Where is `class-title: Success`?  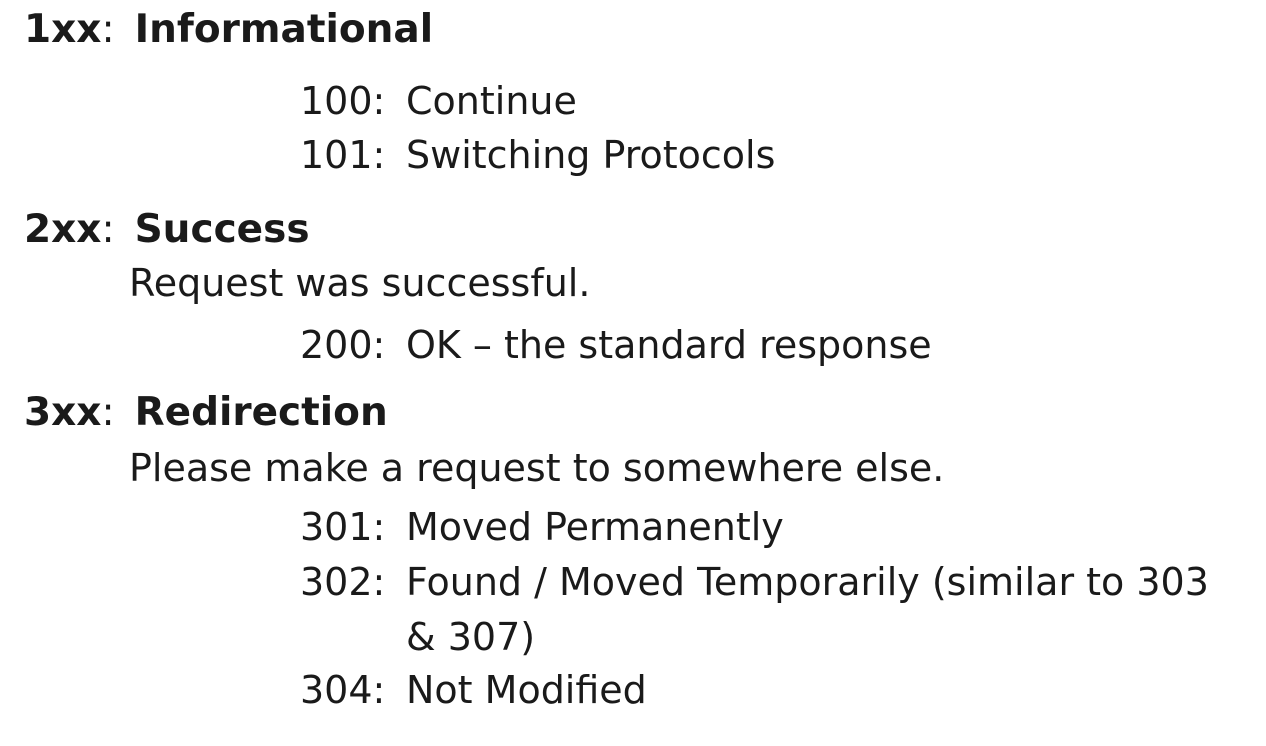 class-title: Success is located at coordinates (222, 229).